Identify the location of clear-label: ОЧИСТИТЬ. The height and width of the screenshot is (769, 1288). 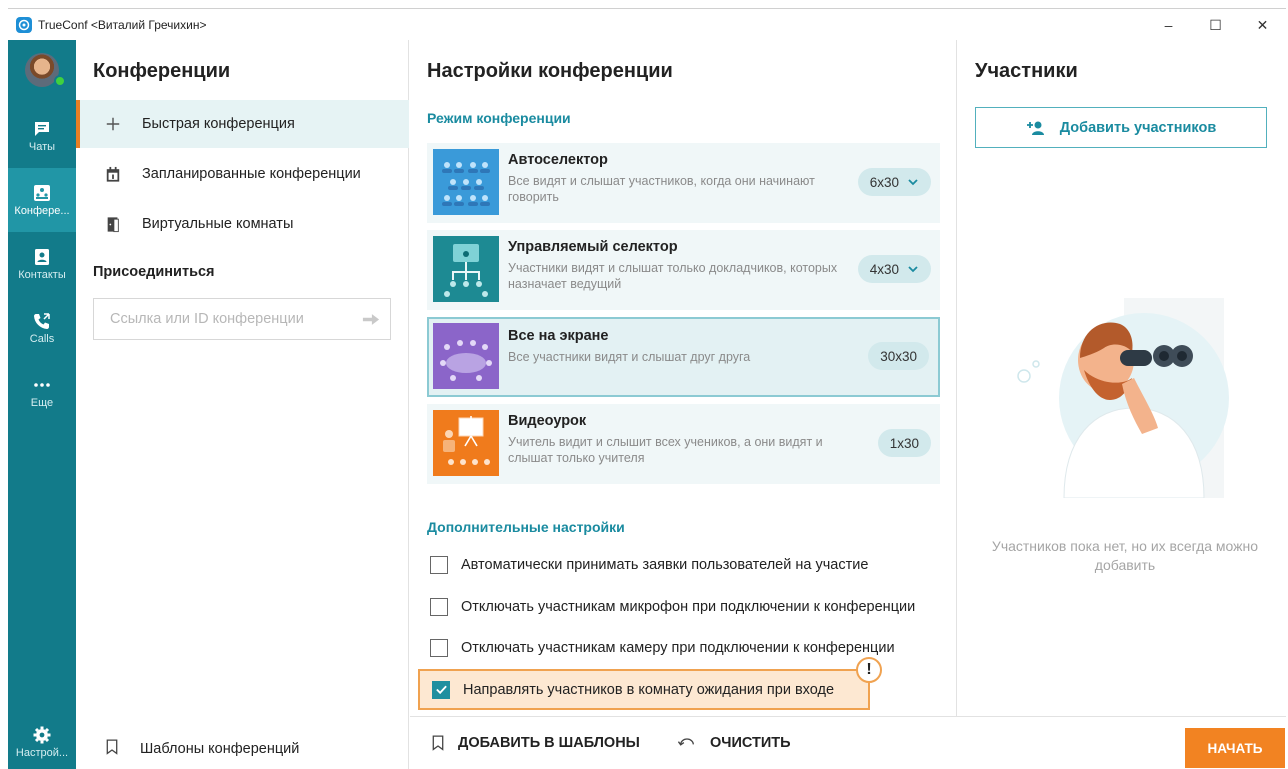
(750, 743).